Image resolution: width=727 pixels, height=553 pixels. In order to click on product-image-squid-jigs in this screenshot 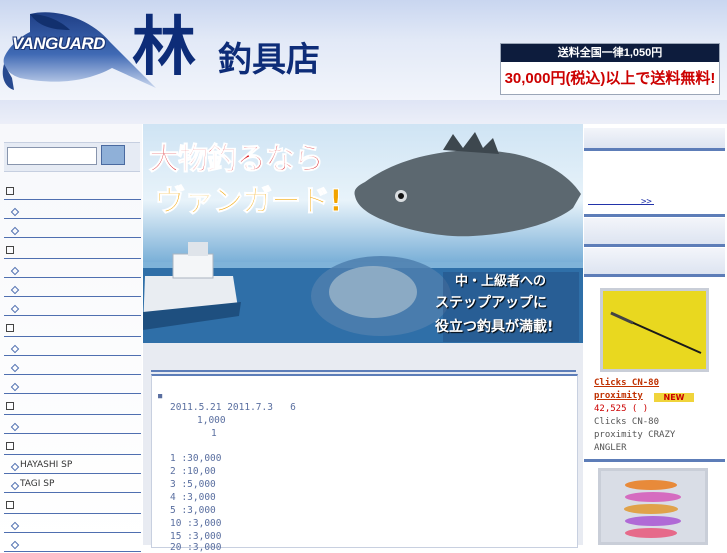, I will do `click(653, 506)`.